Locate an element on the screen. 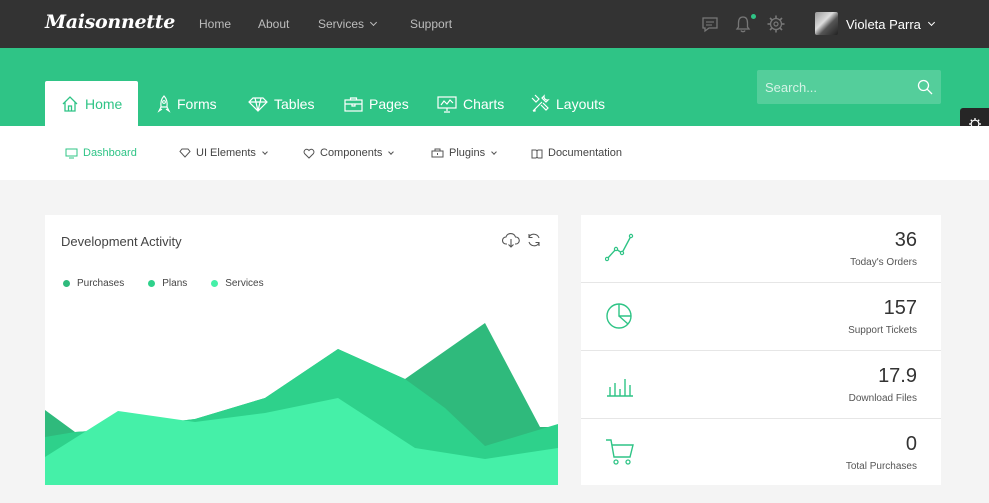  legend-label: Plans is located at coordinates (175, 283).